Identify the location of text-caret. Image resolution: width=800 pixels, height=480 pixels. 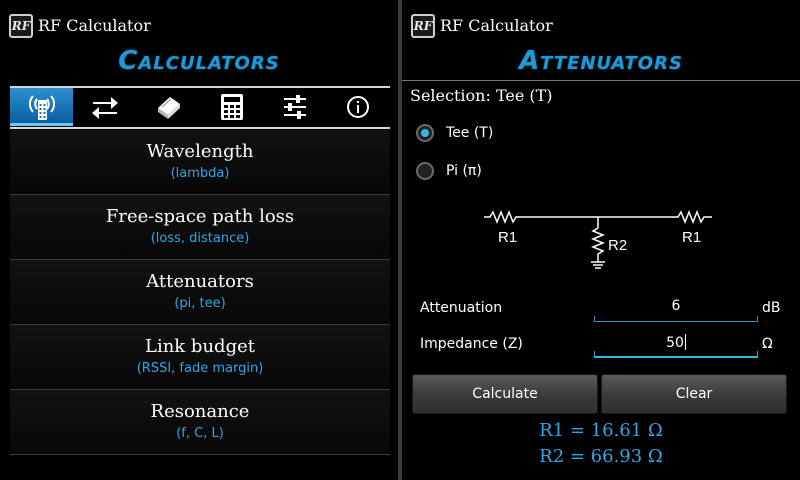
(685, 342).